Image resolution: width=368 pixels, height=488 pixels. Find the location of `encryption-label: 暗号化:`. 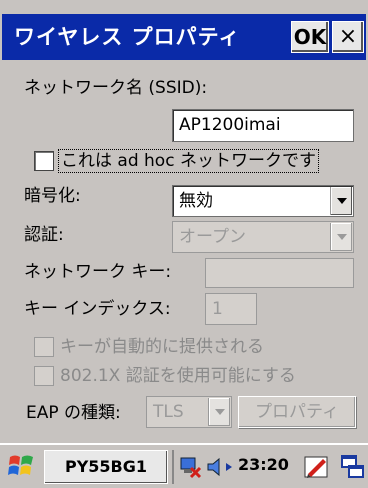

encryption-label: 暗号化: is located at coordinates (52, 196).